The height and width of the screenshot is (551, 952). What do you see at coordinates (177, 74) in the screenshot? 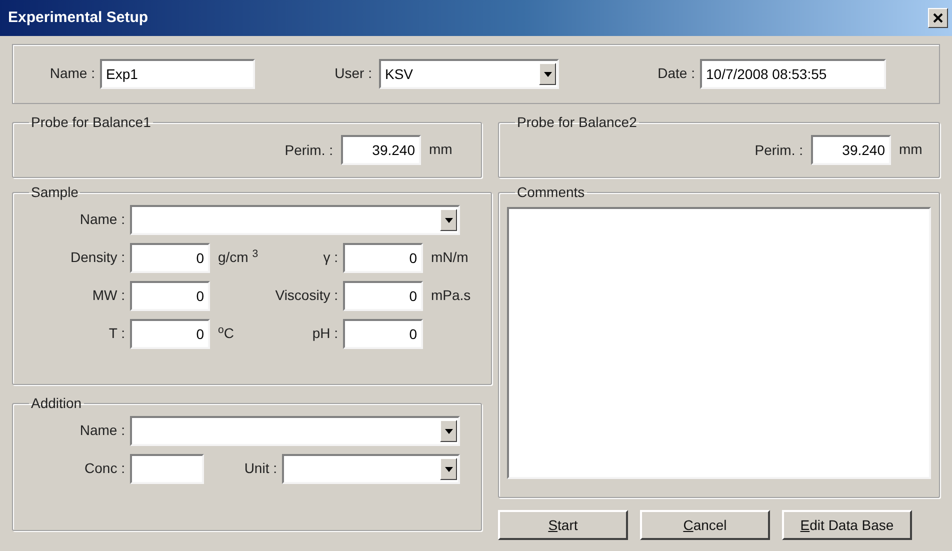
I see `name-field: Exp1` at bounding box center [177, 74].